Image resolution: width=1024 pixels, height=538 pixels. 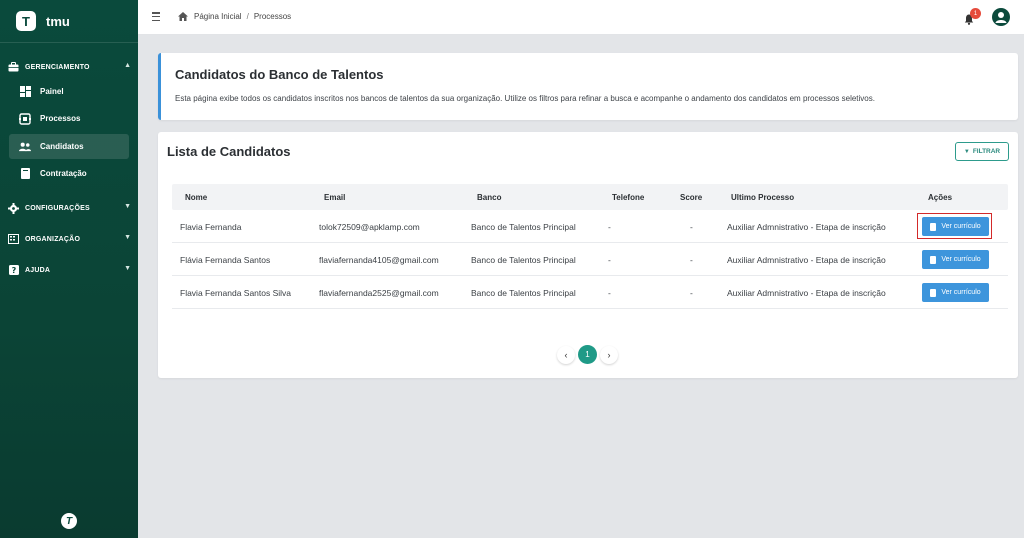 What do you see at coordinates (272, 16) in the screenshot?
I see `breadcrumb-current: Processos` at bounding box center [272, 16].